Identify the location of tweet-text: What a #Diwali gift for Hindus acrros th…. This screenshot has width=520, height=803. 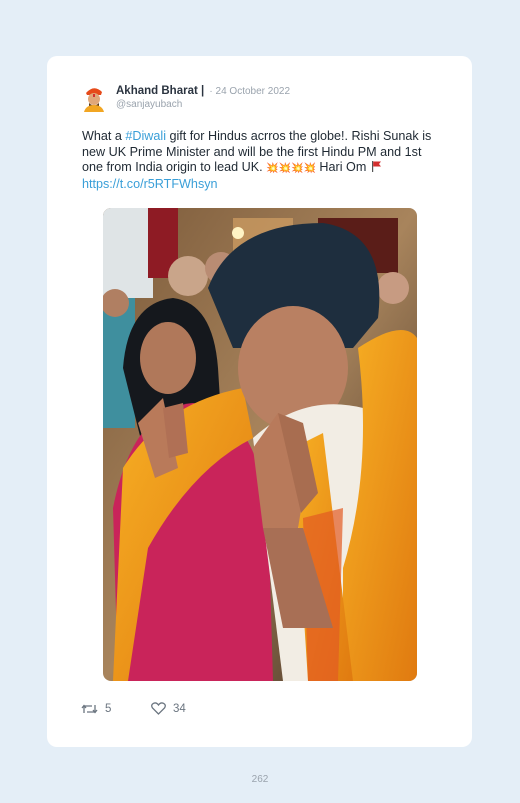
(259, 160).